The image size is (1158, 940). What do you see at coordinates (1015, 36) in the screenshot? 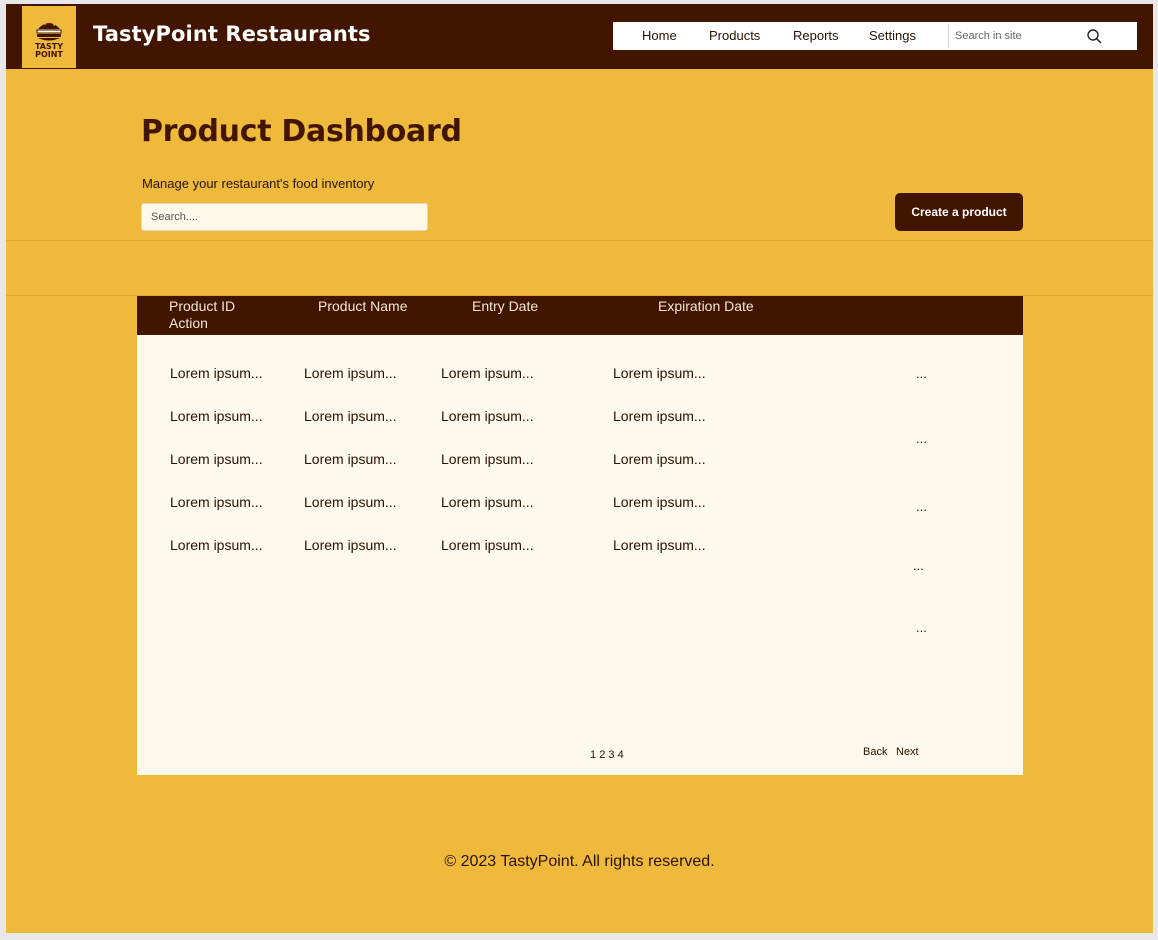
I see `site-search-input` at bounding box center [1015, 36].